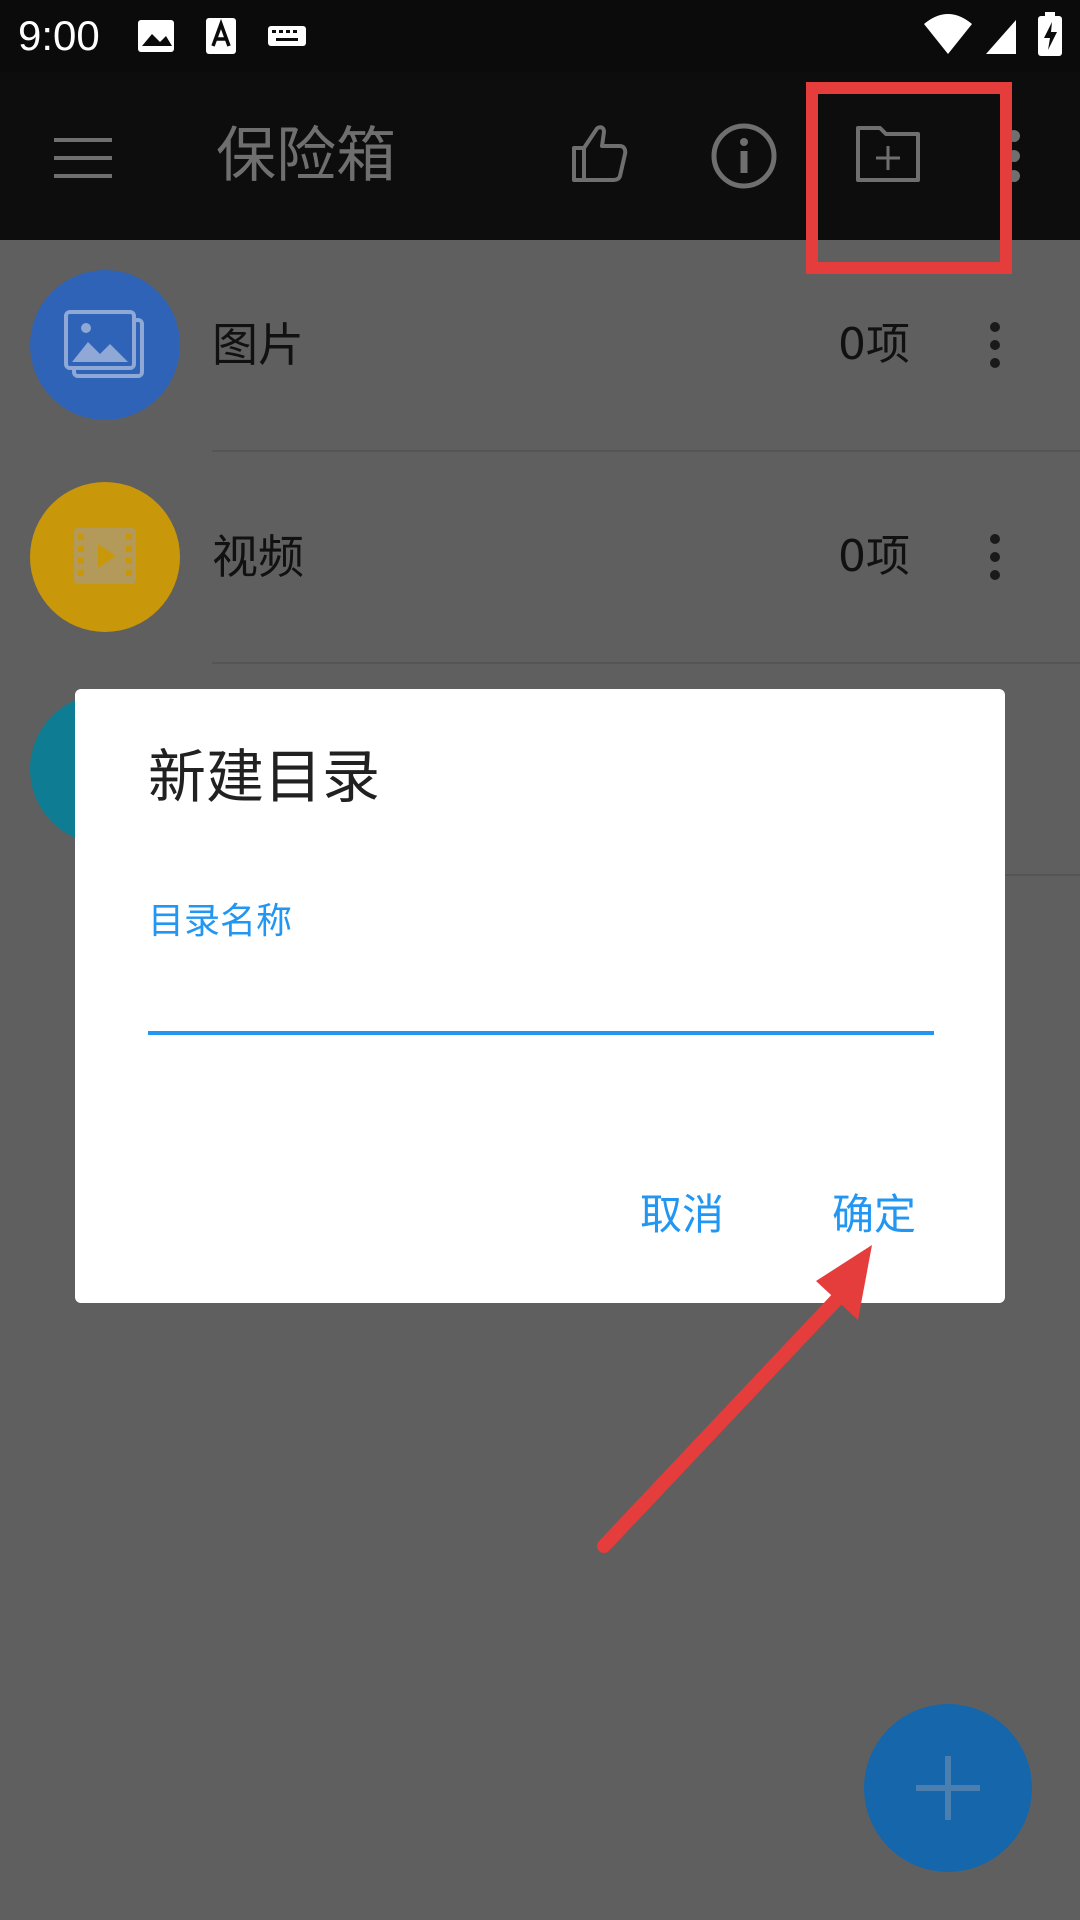 Image resolution: width=1080 pixels, height=1920 pixels. I want to click on status-bar: 9:00, so click(540, 36).